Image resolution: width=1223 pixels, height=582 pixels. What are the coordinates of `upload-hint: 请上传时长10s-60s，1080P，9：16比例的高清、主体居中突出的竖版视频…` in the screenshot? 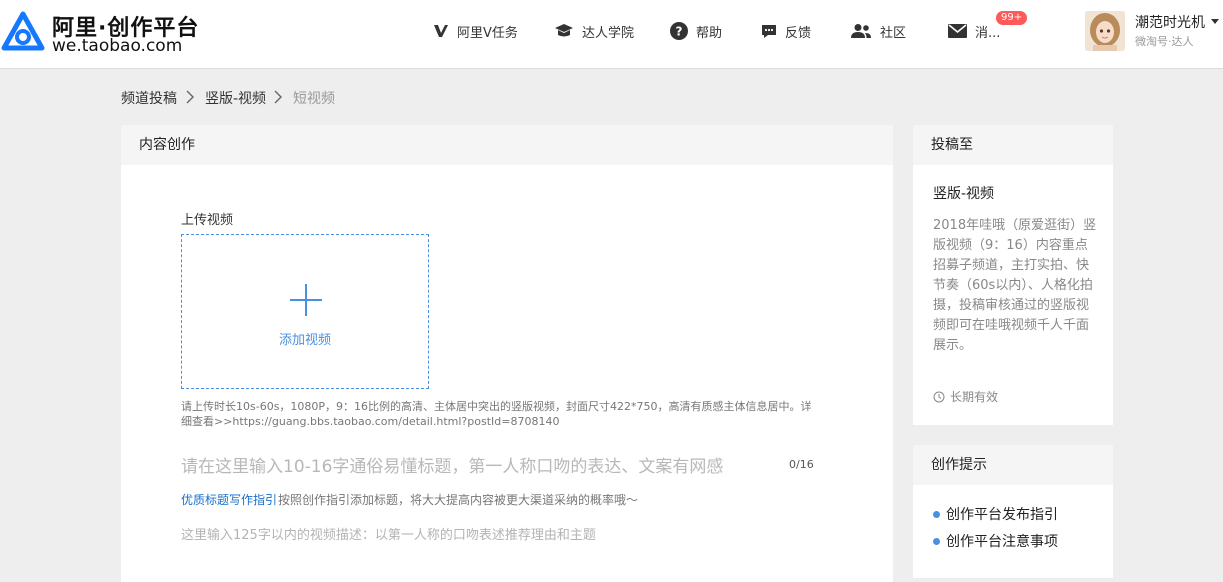 It's located at (496, 414).